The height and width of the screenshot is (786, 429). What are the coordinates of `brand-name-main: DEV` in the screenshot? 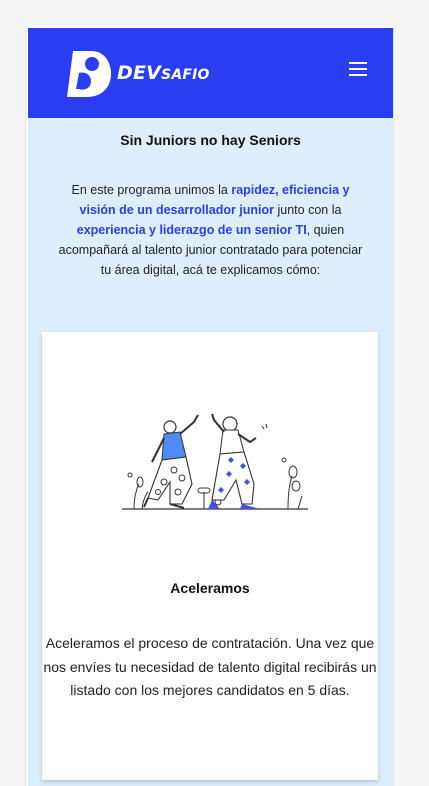 It's located at (139, 73).